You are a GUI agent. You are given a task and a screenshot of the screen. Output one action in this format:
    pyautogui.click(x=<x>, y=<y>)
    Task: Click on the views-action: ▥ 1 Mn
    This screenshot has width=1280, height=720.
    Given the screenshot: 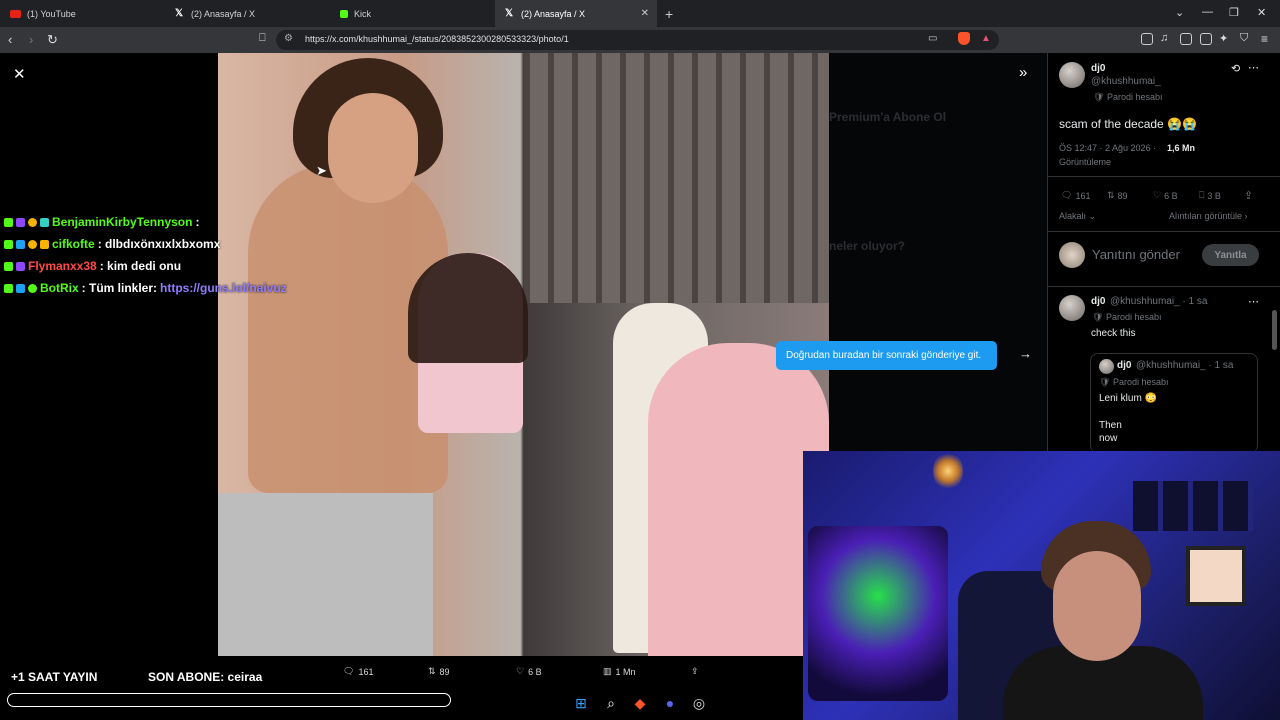 What is the action you would take?
    pyautogui.click(x=619, y=671)
    